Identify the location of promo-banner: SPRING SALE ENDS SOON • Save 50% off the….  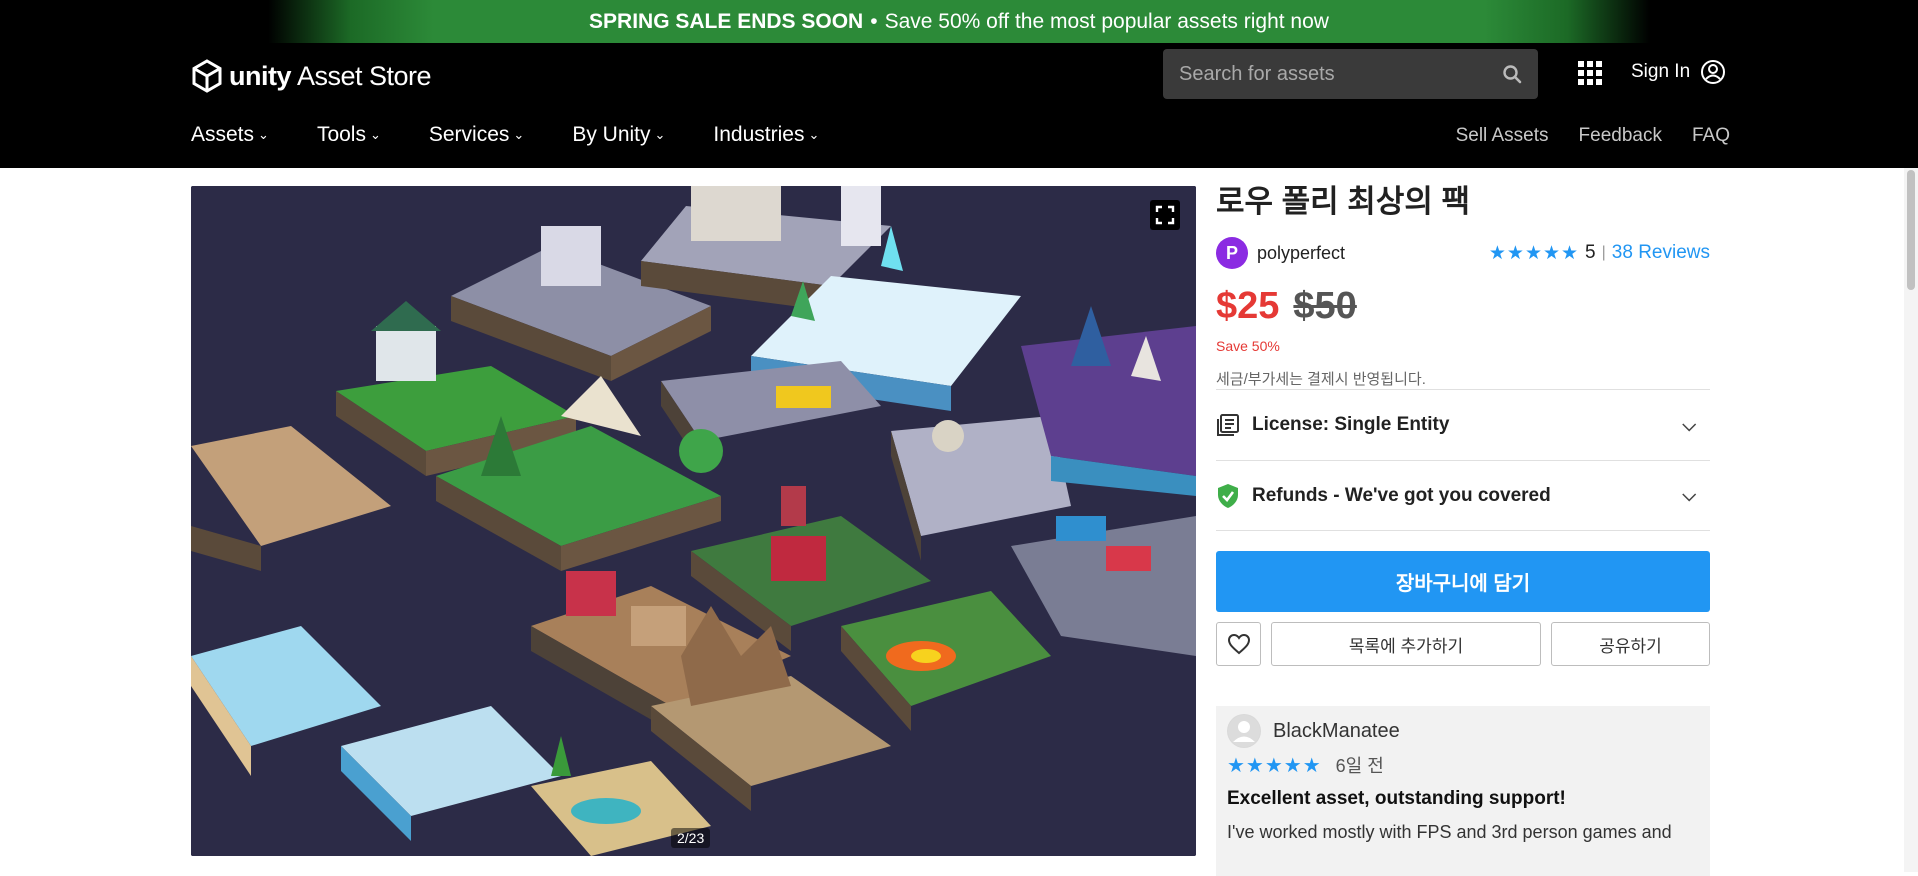
(959, 21).